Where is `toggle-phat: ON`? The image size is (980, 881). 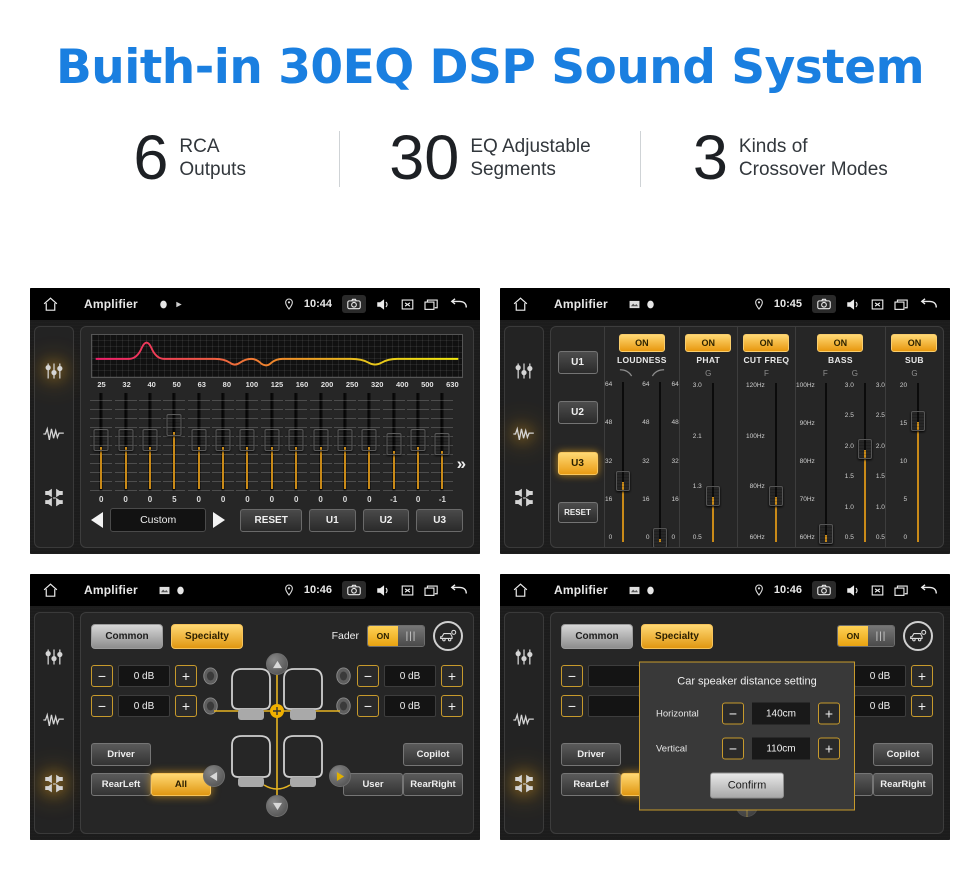 toggle-phat: ON is located at coordinates (708, 343).